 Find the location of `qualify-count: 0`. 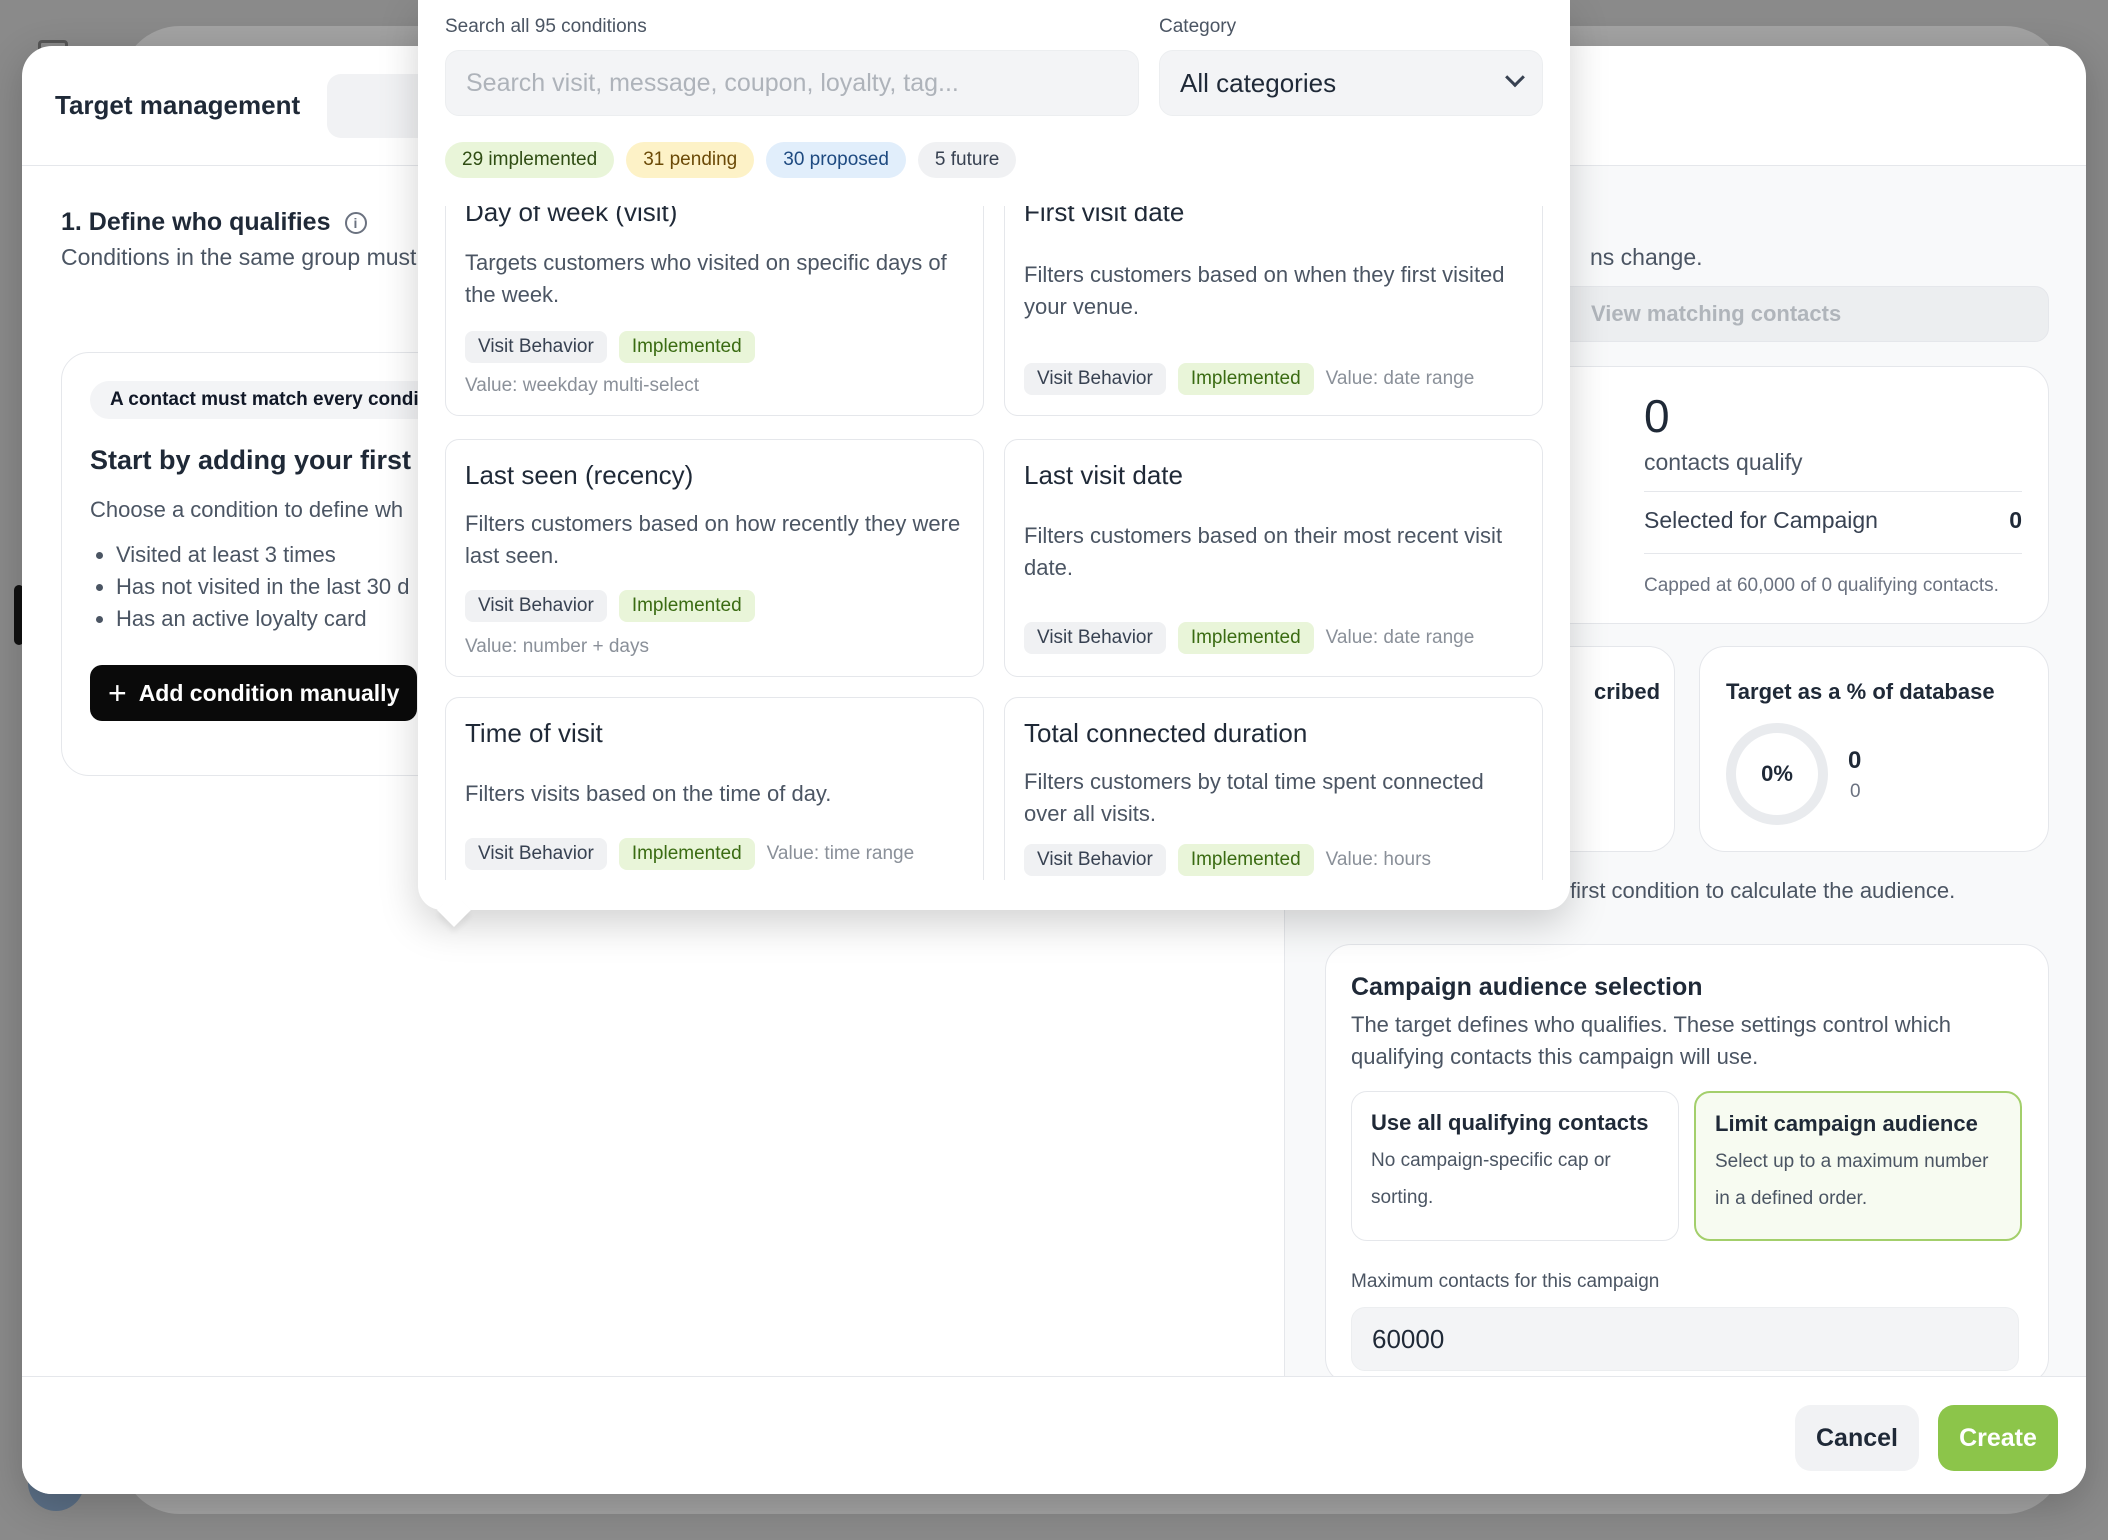

qualify-count: 0 is located at coordinates (1657, 416).